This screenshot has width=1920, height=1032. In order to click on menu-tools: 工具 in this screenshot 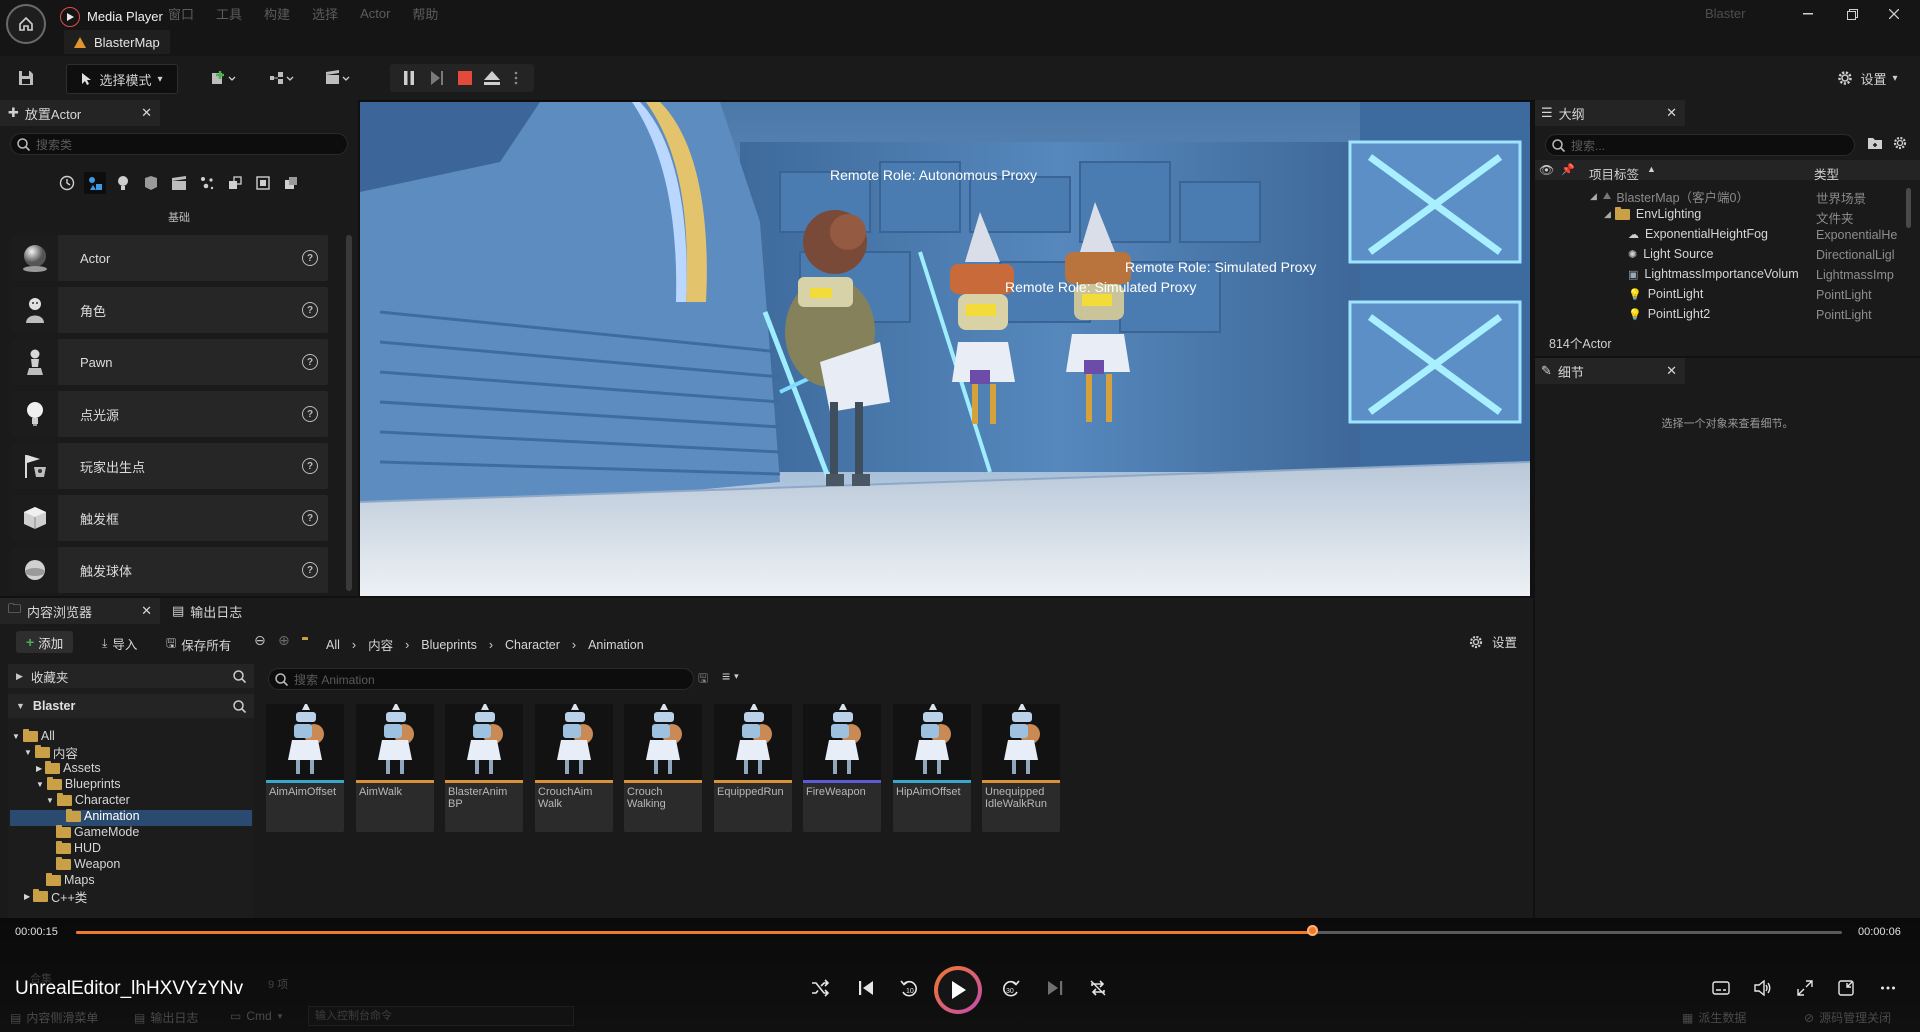, I will do `click(229, 13)`.